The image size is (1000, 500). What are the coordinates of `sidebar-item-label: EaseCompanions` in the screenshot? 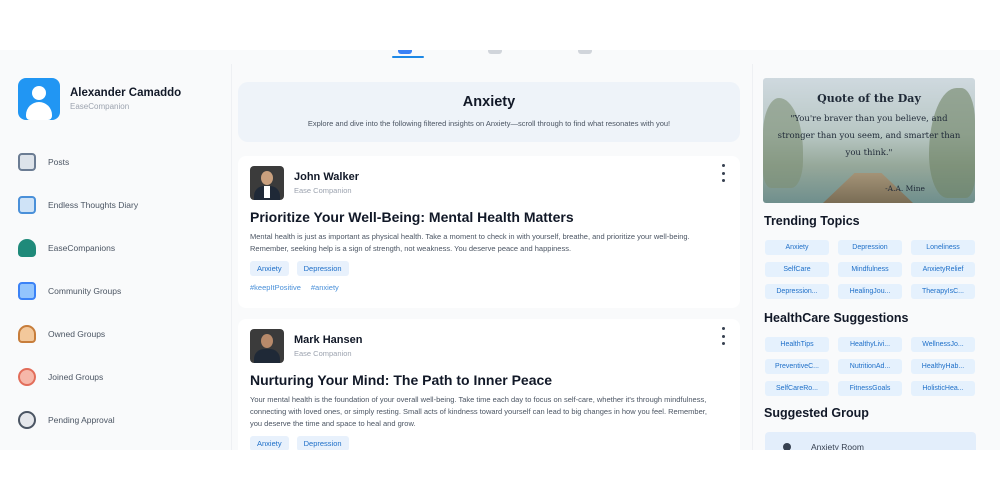 It's located at (82, 247).